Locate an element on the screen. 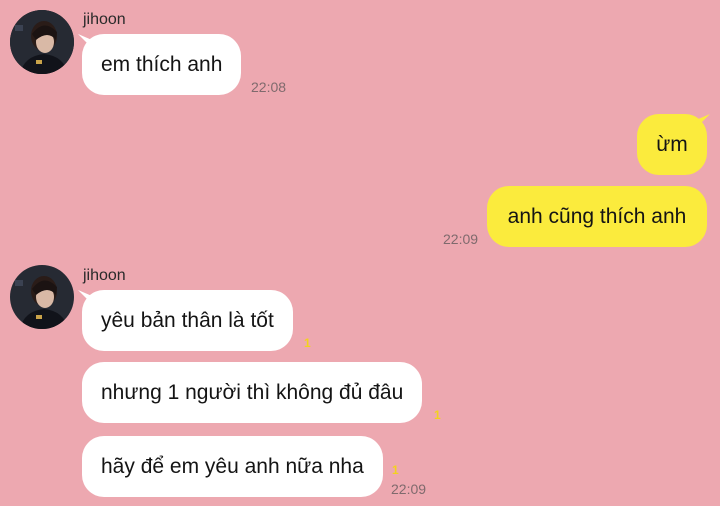 The width and height of the screenshot is (720, 506). message-bubble-outgoing: anh cũng thích anh is located at coordinates (597, 216).